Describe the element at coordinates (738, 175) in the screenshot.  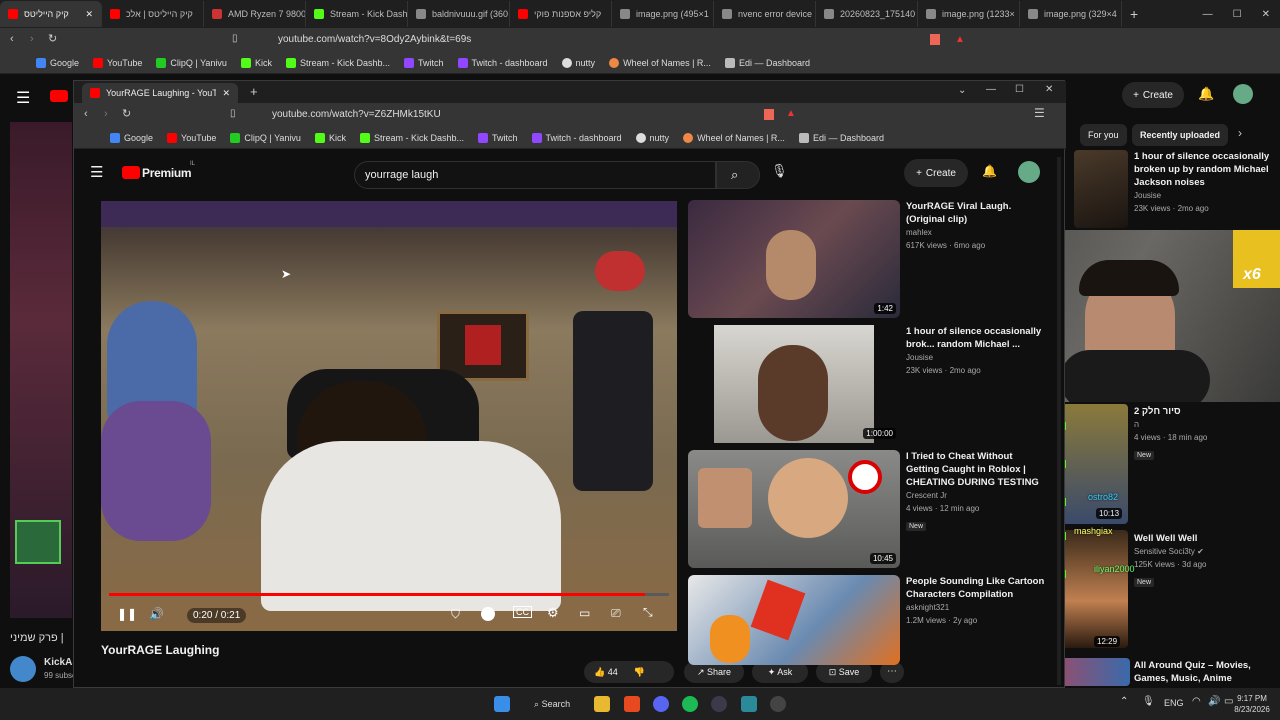
I see `search-button: ⌕` at that location.